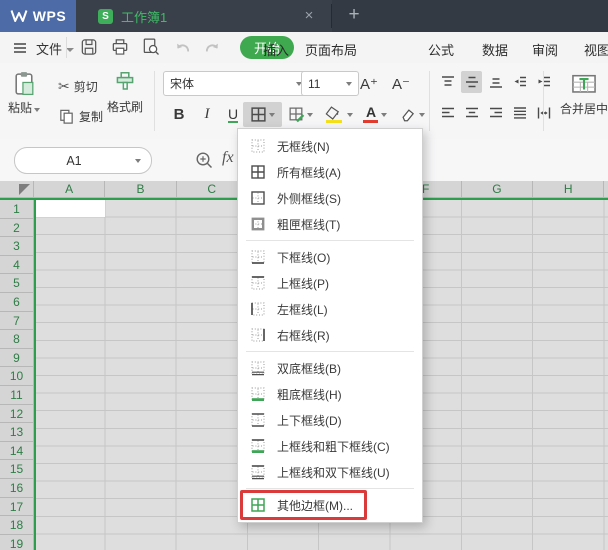 This screenshot has width=608, height=550. I want to click on ribbon-tab: 数据, so click(495, 49).